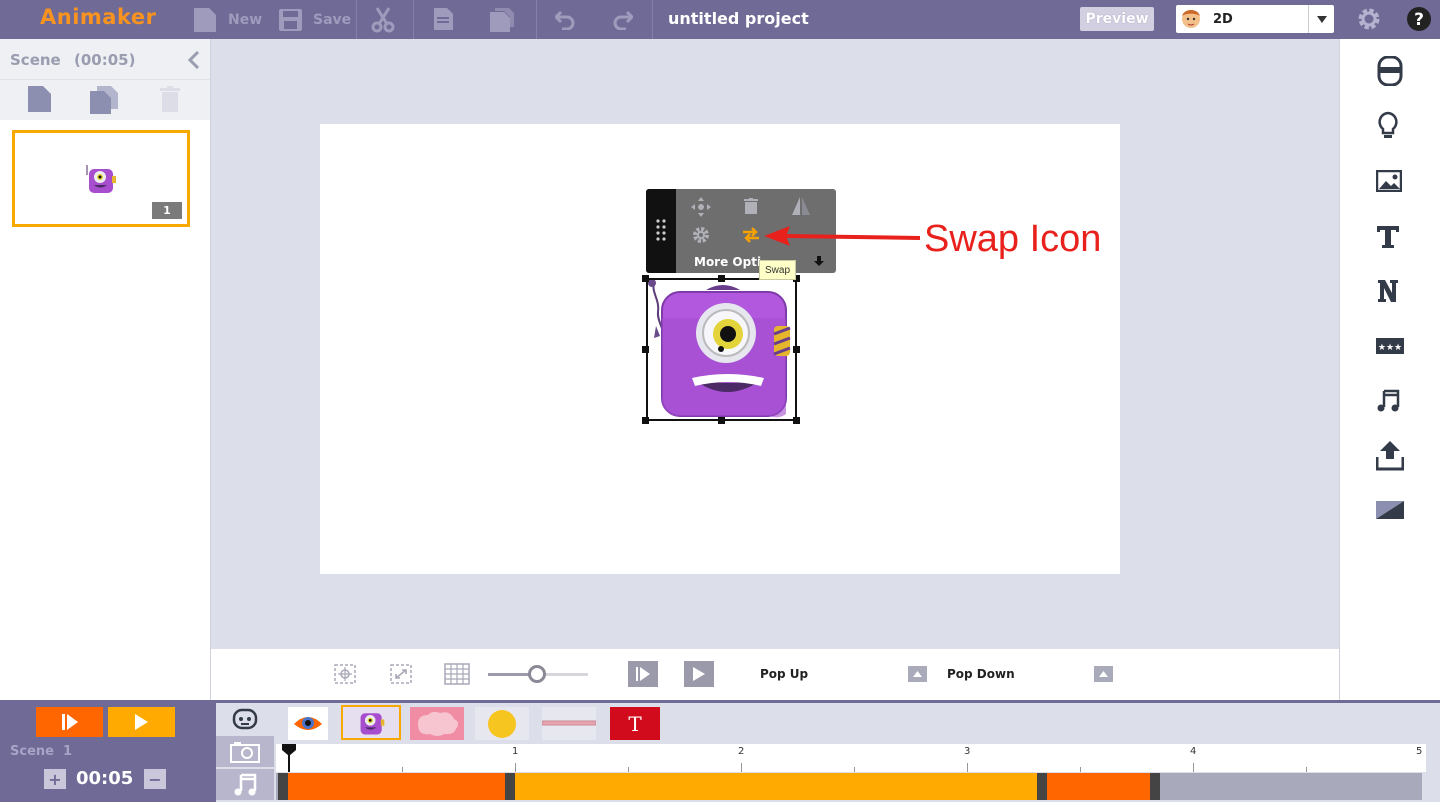 The image size is (1440, 802). Describe the element at coordinates (635, 723) in the screenshot. I see `timeline-item-text: T` at that location.